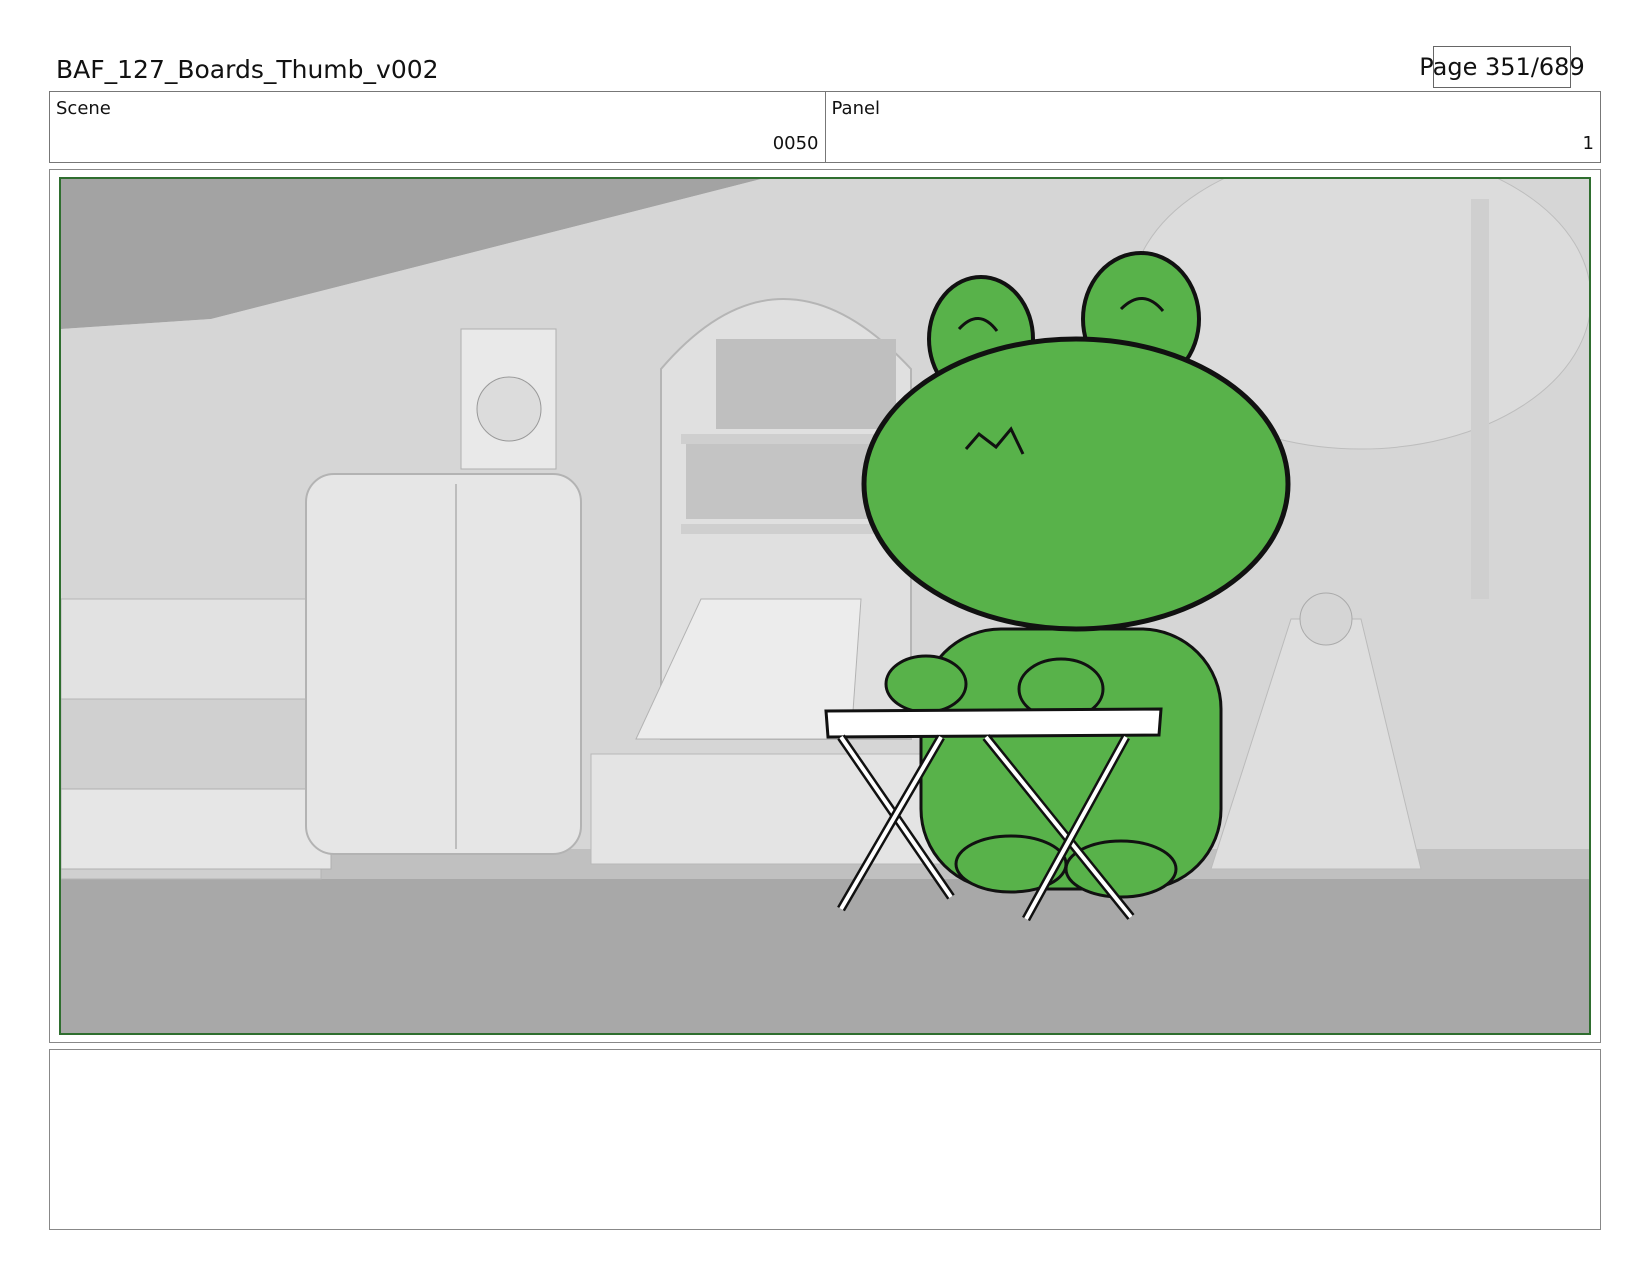 This screenshot has width=1650, height=1275. Describe the element at coordinates (806, 384) in the screenshot. I see `books-top` at that location.